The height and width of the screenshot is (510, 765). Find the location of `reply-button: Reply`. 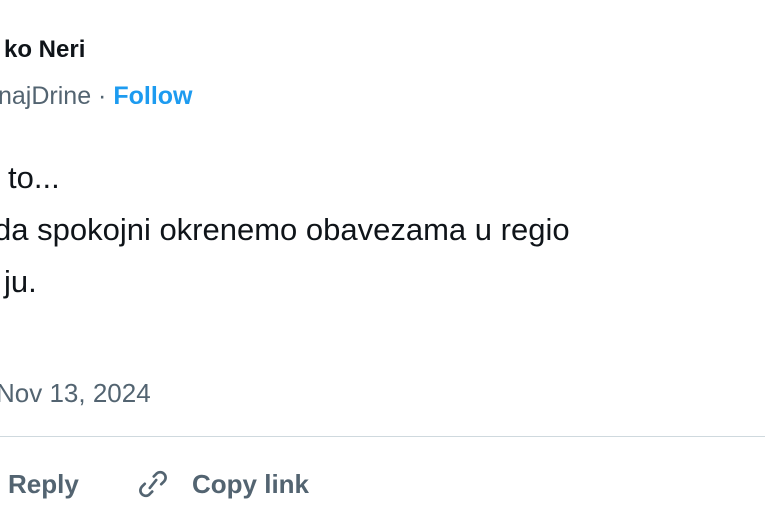

reply-button: Reply is located at coordinates (43, 484).